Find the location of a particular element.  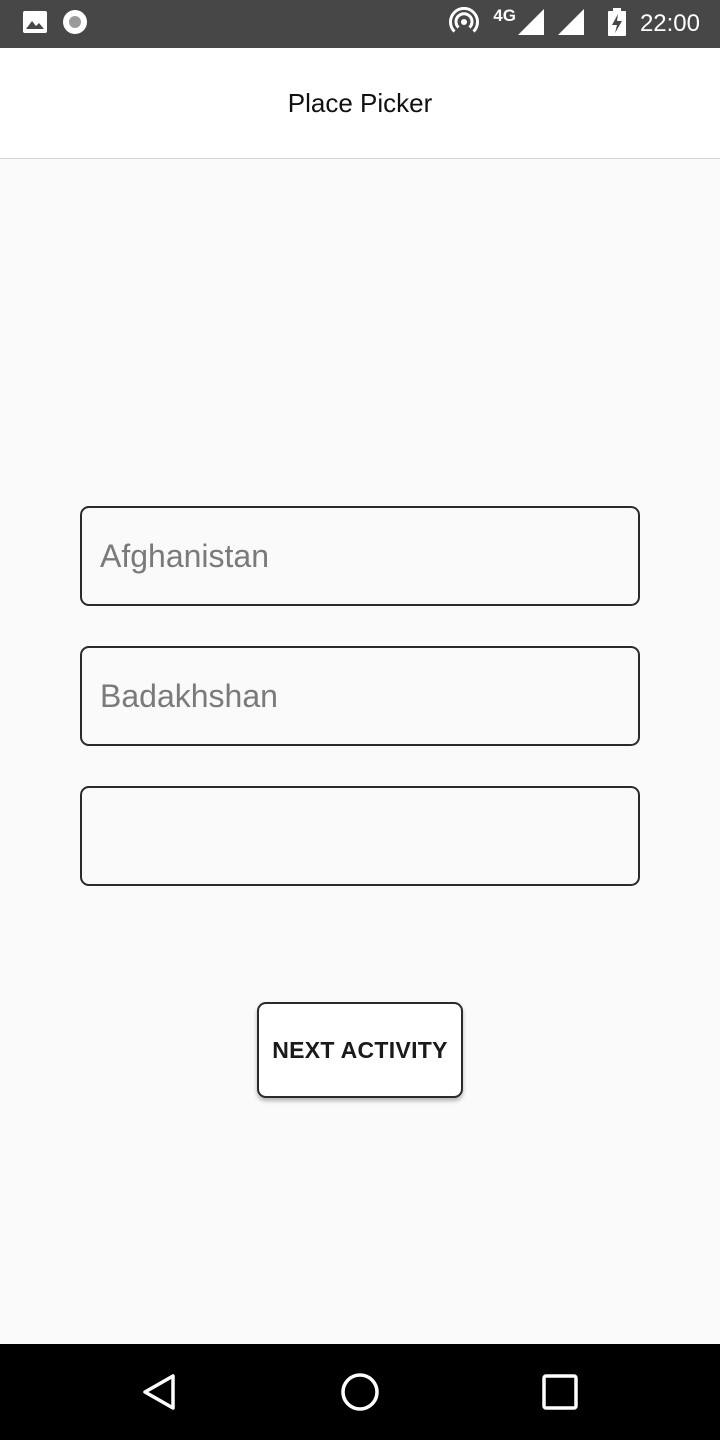

navigation-bar is located at coordinates (360, 1392).